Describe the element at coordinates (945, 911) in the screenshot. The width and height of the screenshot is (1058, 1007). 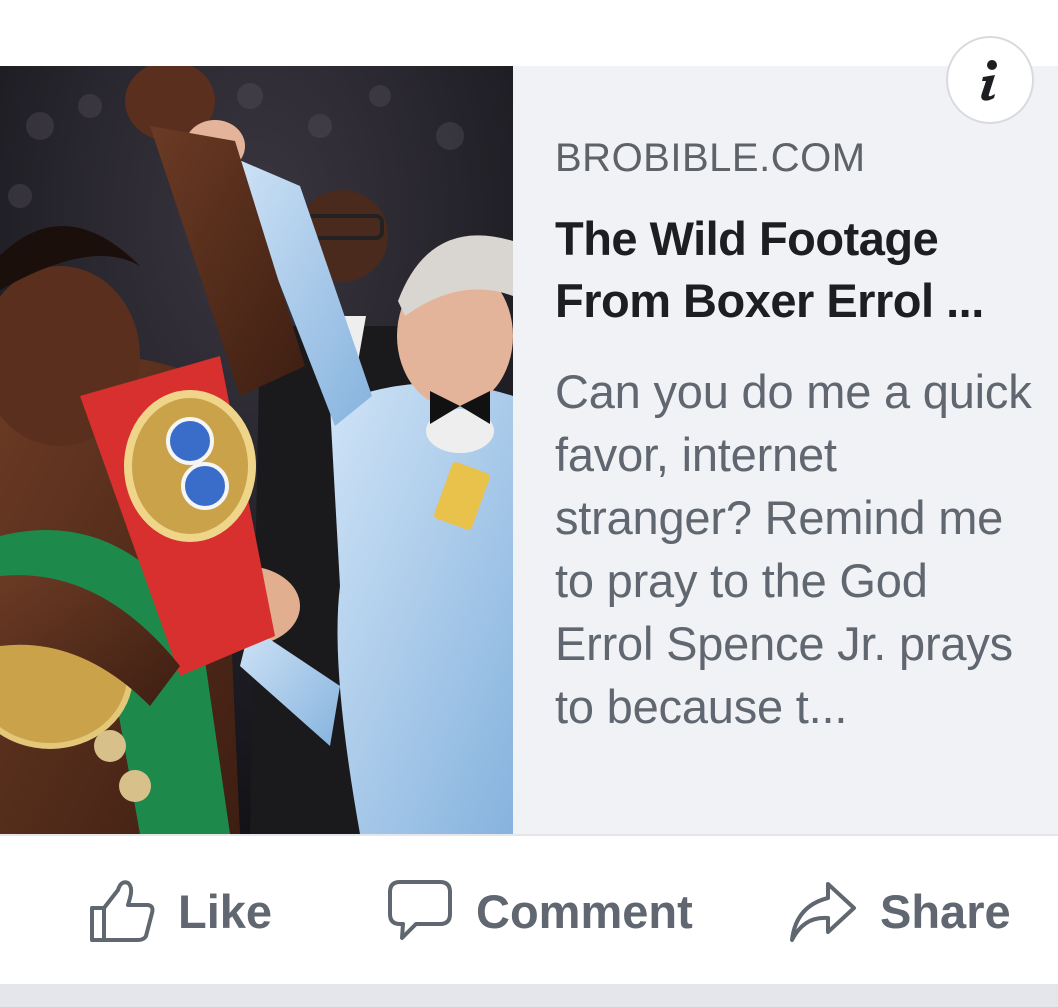
I see `share-label: Share` at that location.